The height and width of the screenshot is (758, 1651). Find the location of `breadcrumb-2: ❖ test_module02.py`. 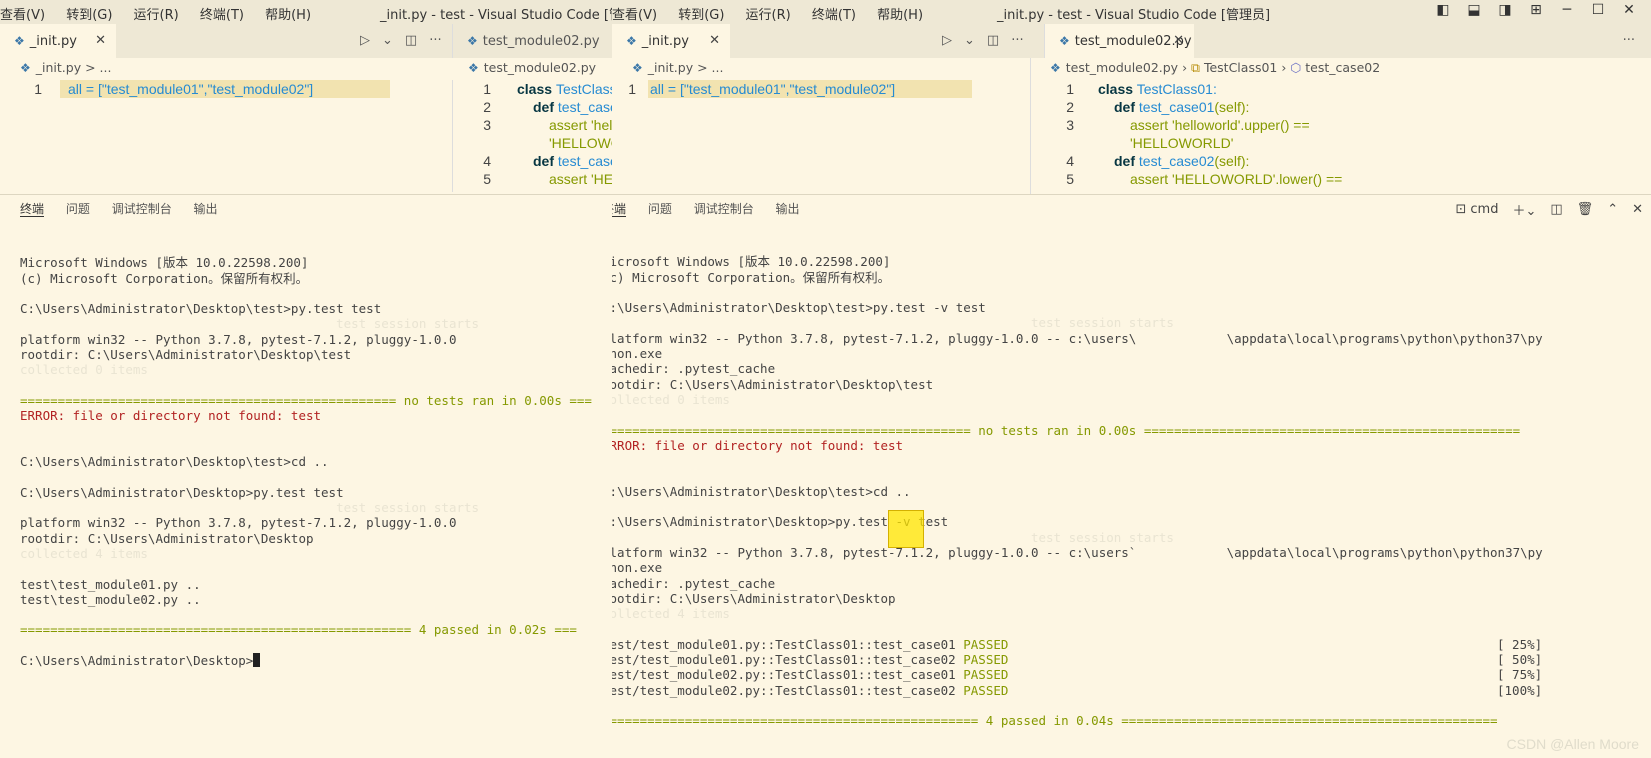

breadcrumb-2: ❖ test_module02.py is located at coordinates (532, 68).